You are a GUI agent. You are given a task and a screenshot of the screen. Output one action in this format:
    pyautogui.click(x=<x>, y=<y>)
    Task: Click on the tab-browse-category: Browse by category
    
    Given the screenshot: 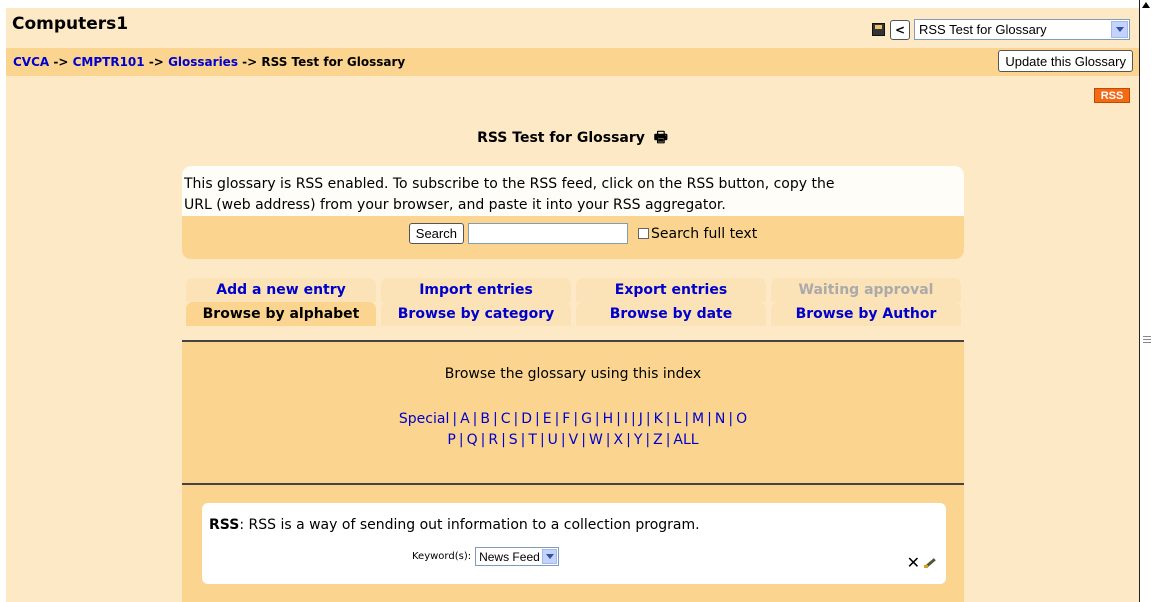 What is the action you would take?
    pyautogui.click(x=476, y=314)
    